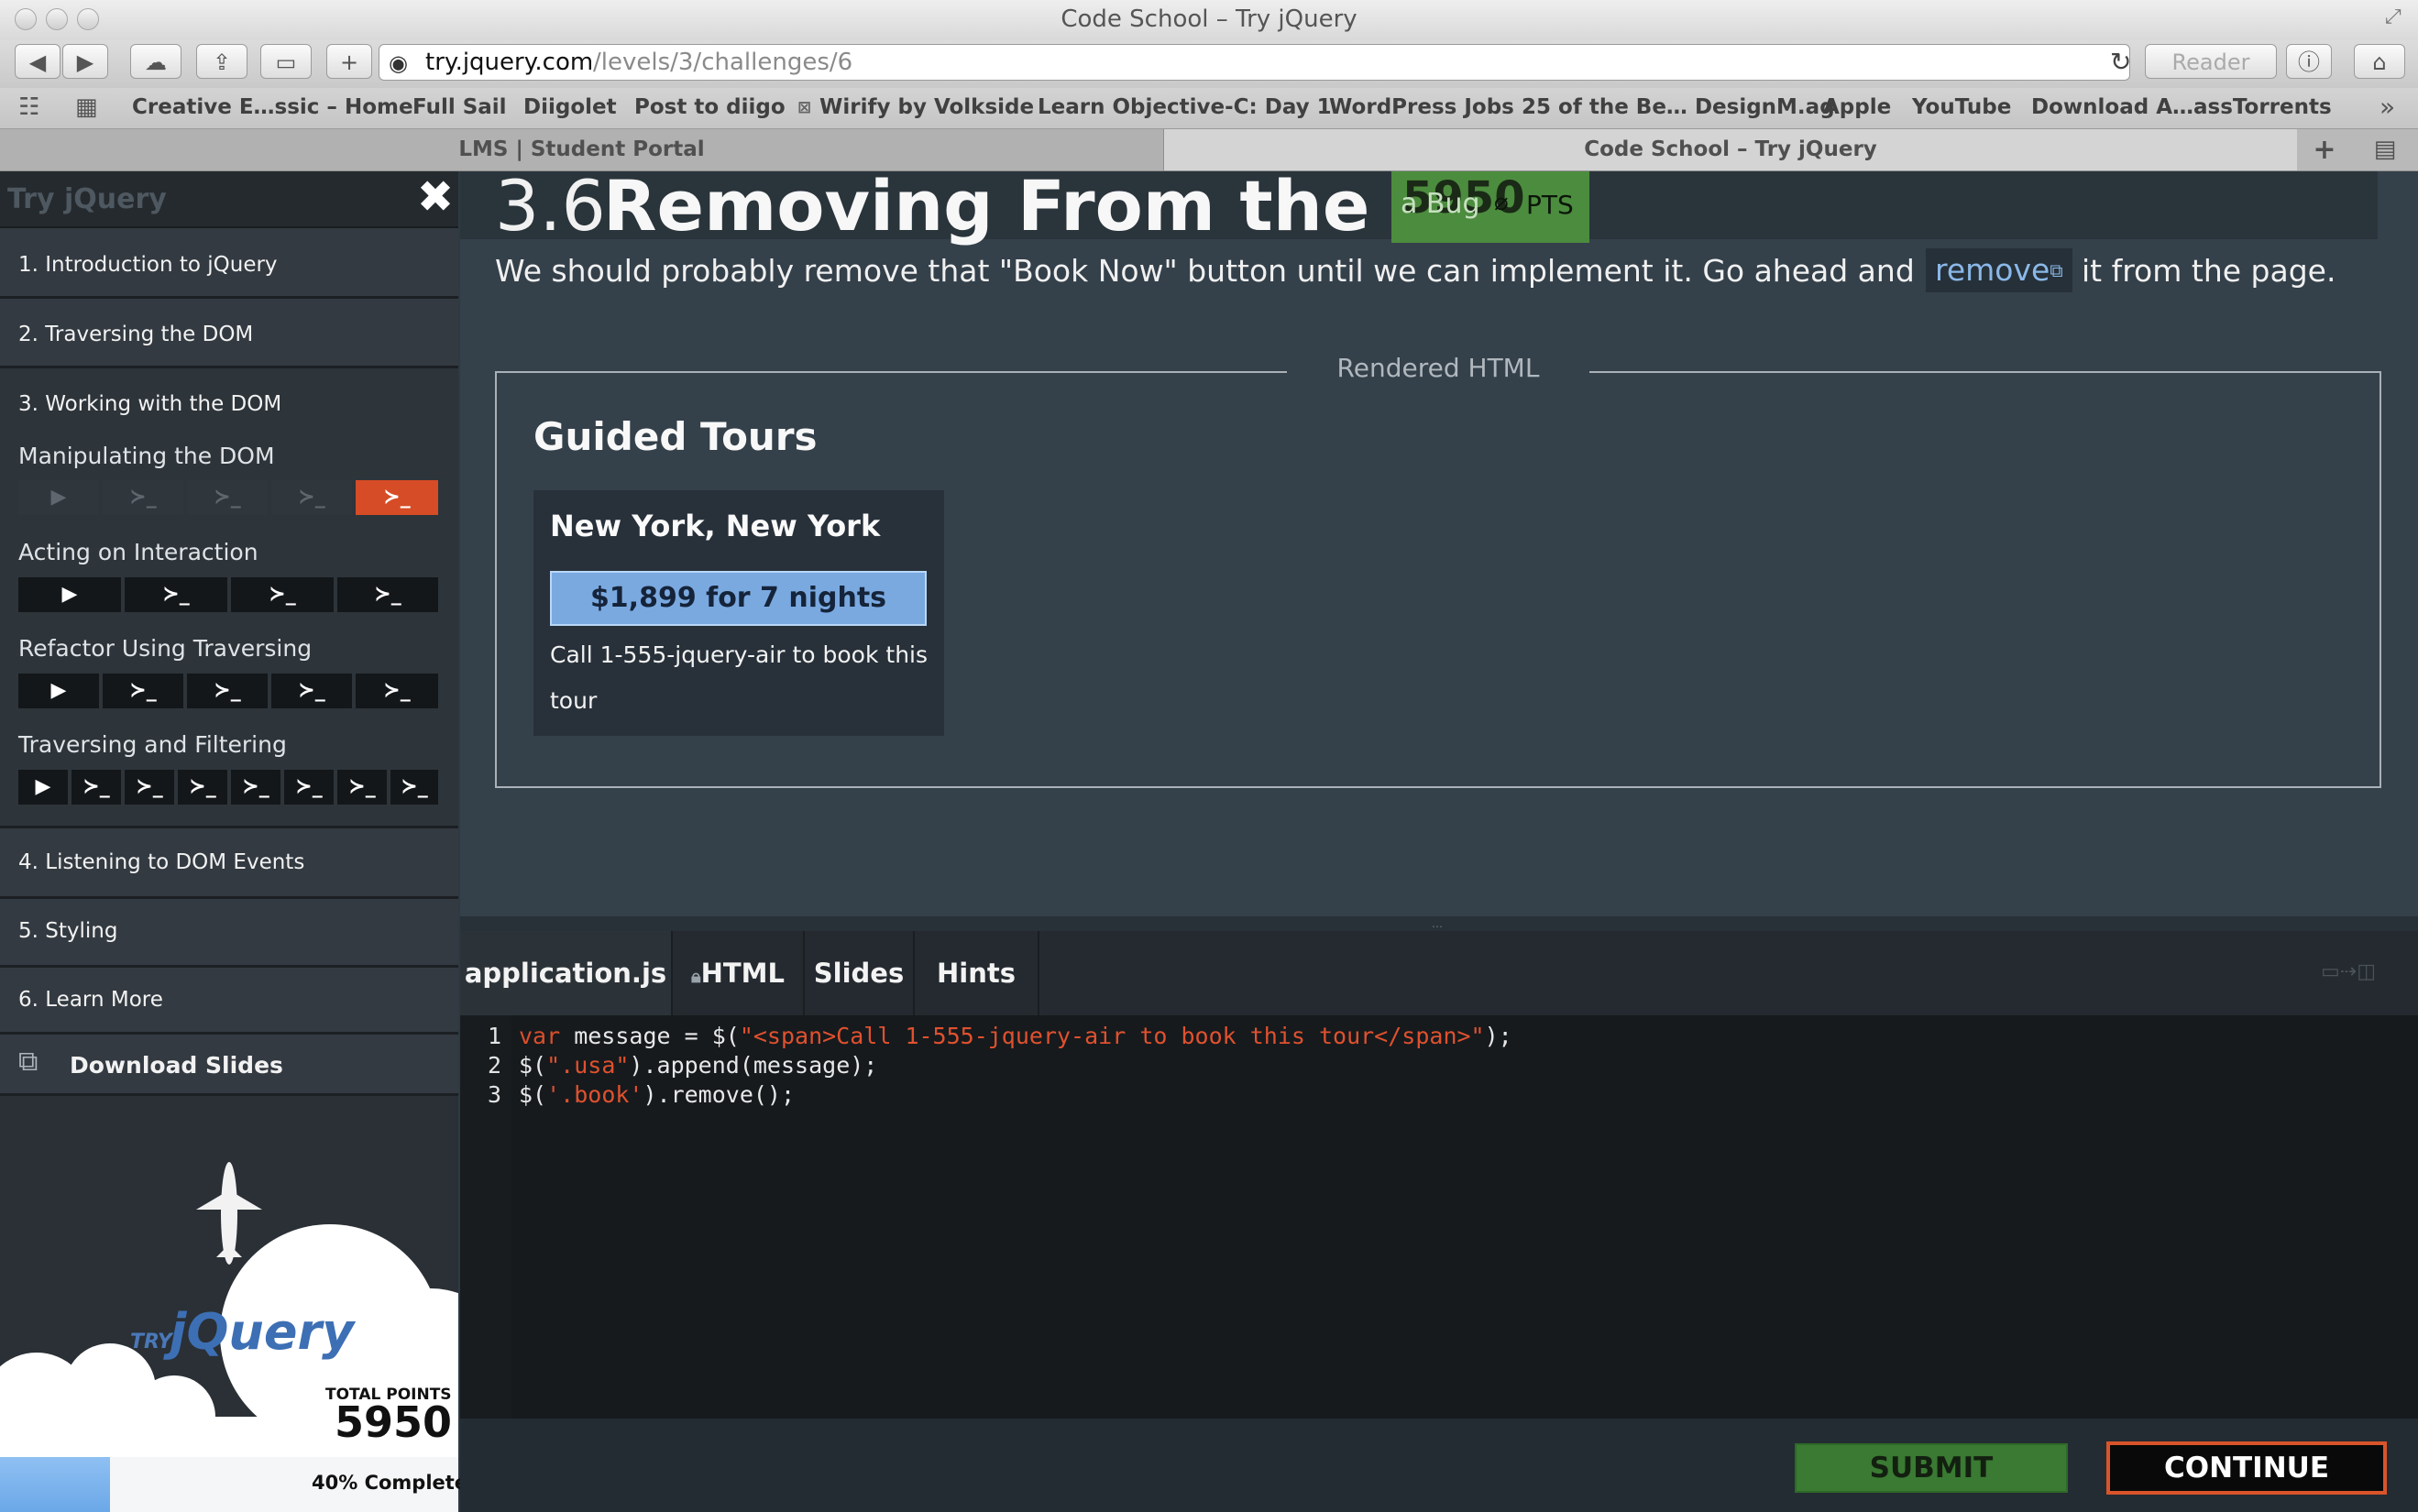 The height and width of the screenshot is (1512, 2418). Describe the element at coordinates (1439, 924) in the screenshot. I see `editor-resize-handle: ⋯` at that location.